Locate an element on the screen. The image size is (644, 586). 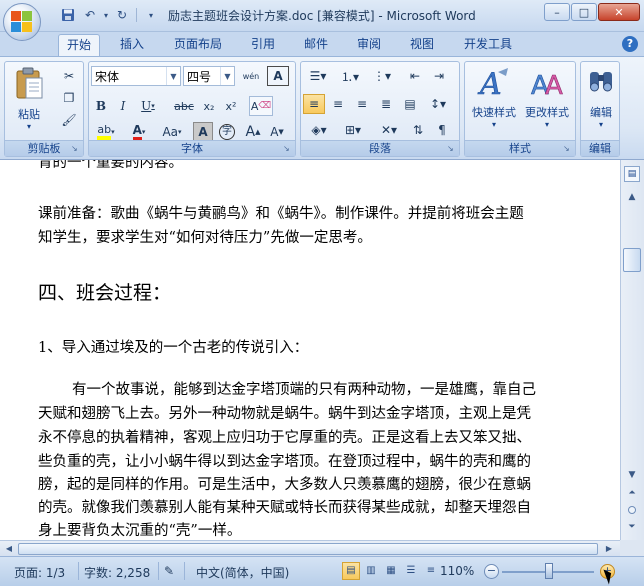
strikethrough-button: abc is located at coordinates (184, 106).